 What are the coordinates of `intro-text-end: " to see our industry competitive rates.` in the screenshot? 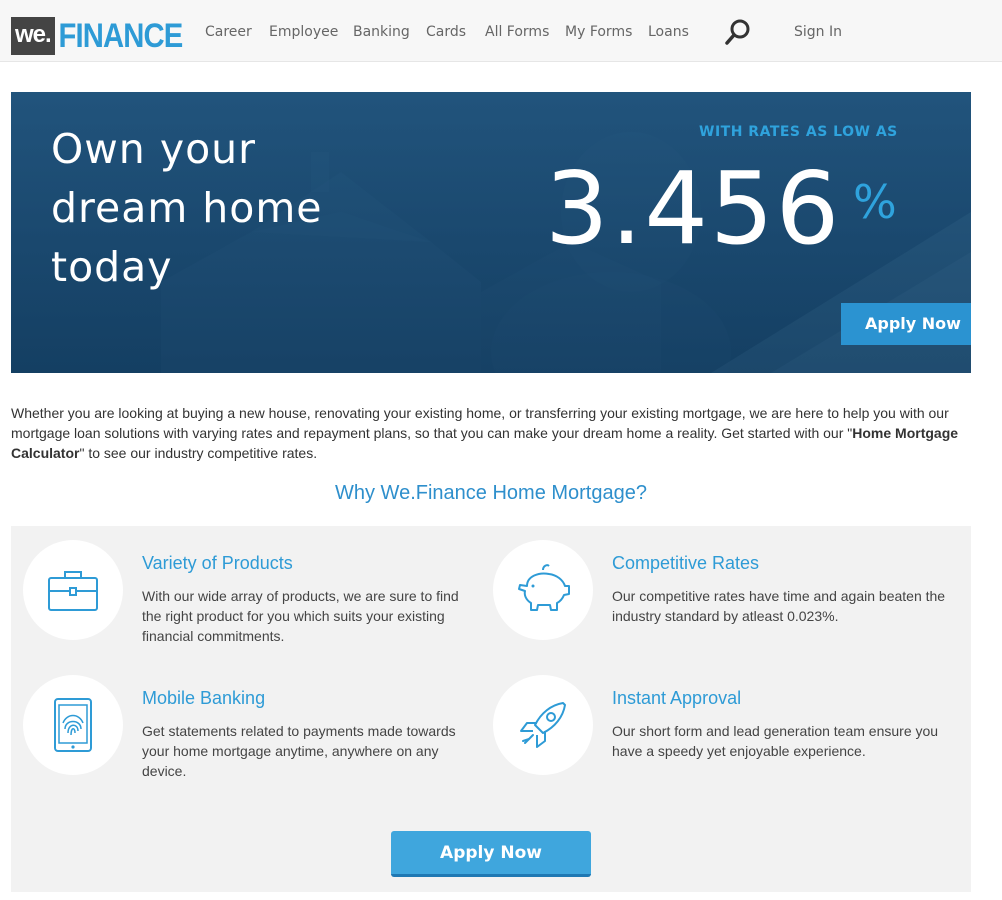 It's located at (198, 453).